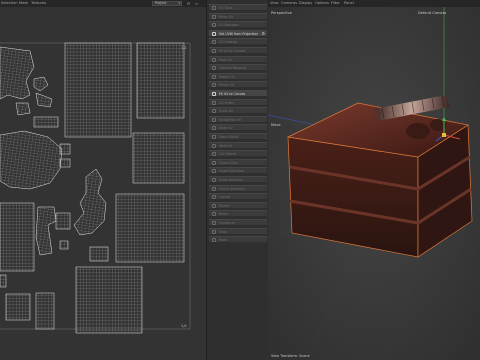  I want to click on viewport-menu-filter: Filter, so click(335, 3).